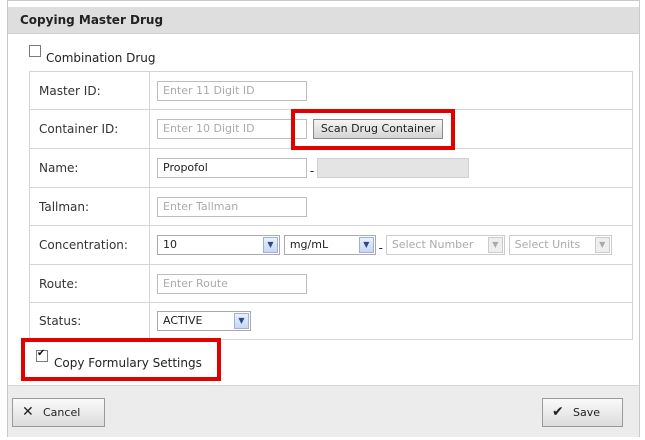  Describe the element at coordinates (204, 321) in the screenshot. I see `status-select: ACTIVE ▼` at that location.